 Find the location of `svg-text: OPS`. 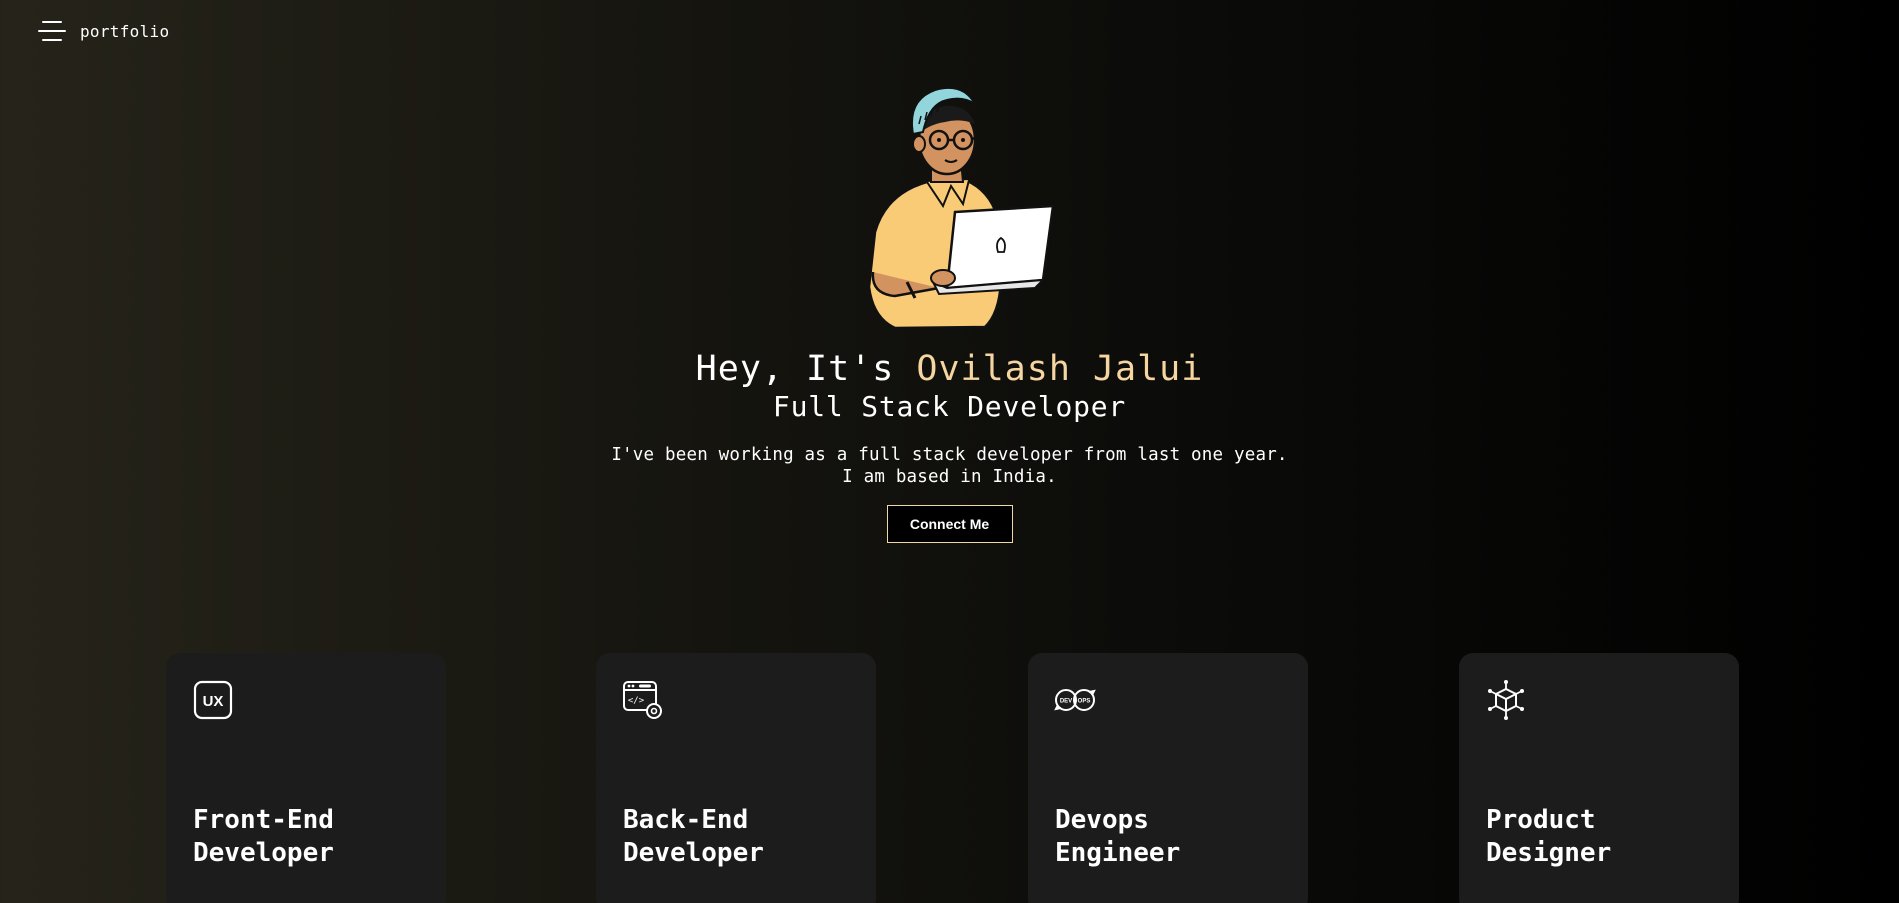

svg-text: OPS is located at coordinates (1084, 702).